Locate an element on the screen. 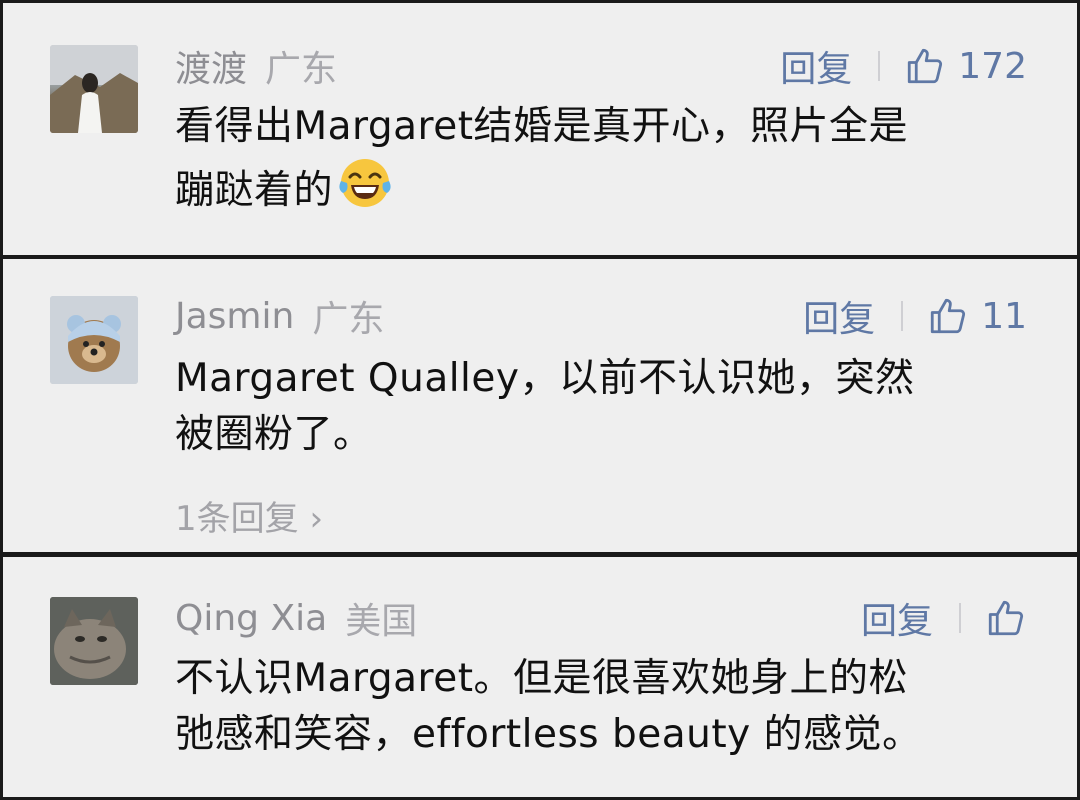 This screenshot has width=1080, height=800. comment-text-fragment: 蹦跶着的 is located at coordinates (254, 190).